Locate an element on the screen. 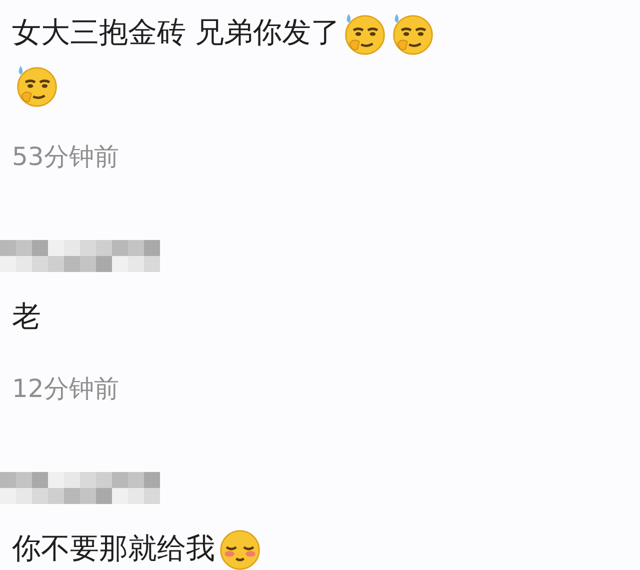  blushing-face-icon is located at coordinates (240, 548).